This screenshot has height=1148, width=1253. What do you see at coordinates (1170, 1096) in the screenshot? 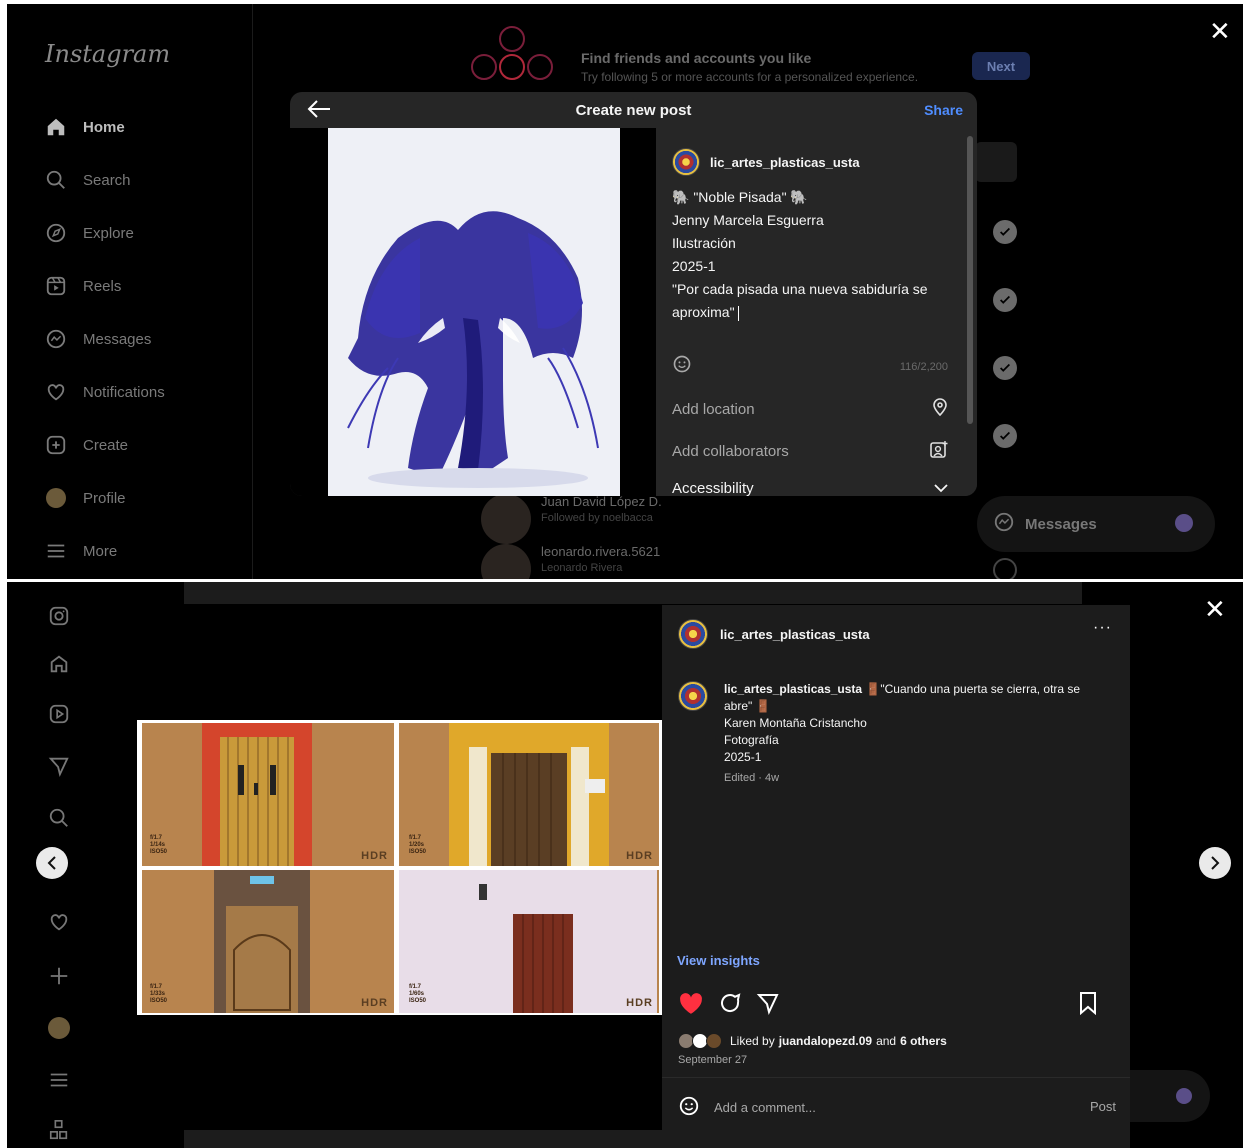
I see `messages-pill` at bounding box center [1170, 1096].